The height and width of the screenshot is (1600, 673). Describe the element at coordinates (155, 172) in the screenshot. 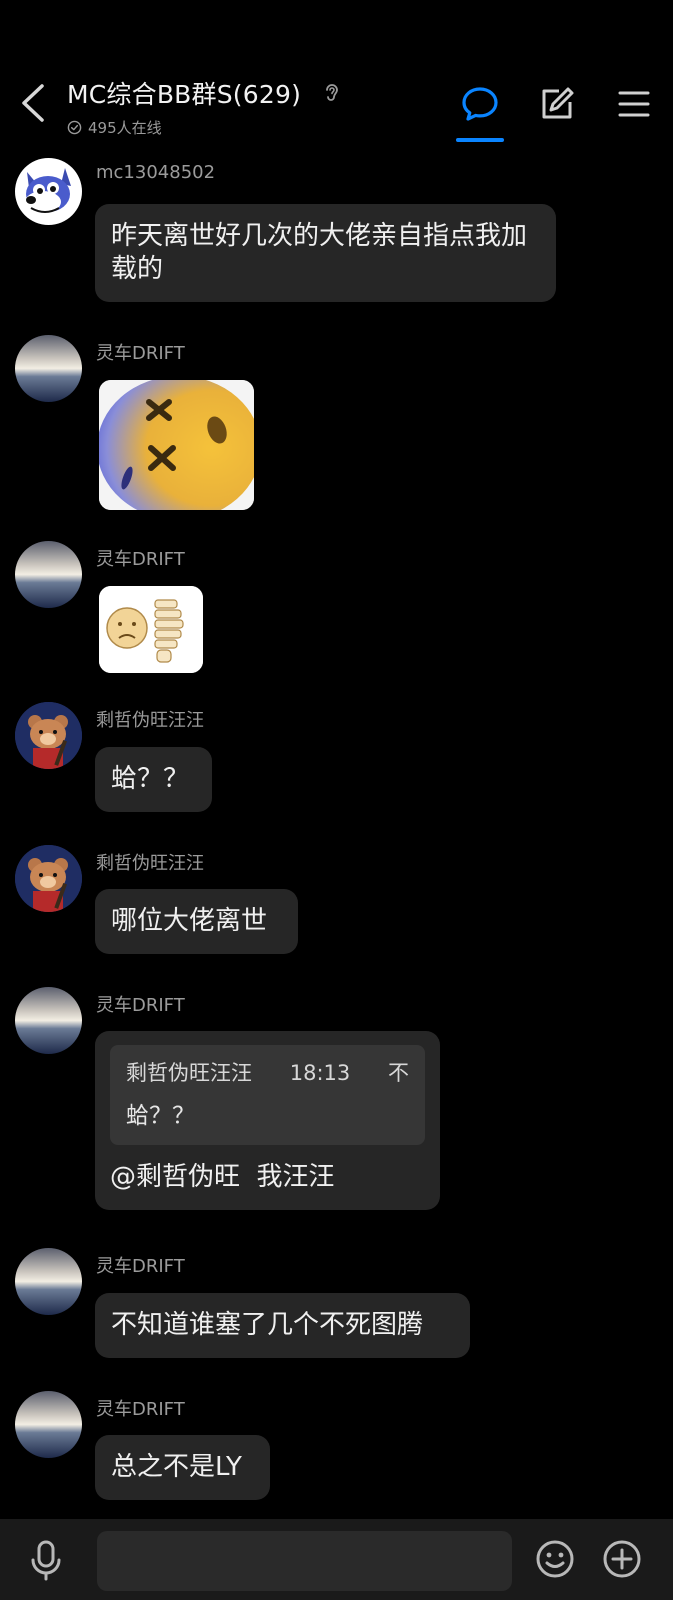

I see `sender-name: mc13048502` at that location.